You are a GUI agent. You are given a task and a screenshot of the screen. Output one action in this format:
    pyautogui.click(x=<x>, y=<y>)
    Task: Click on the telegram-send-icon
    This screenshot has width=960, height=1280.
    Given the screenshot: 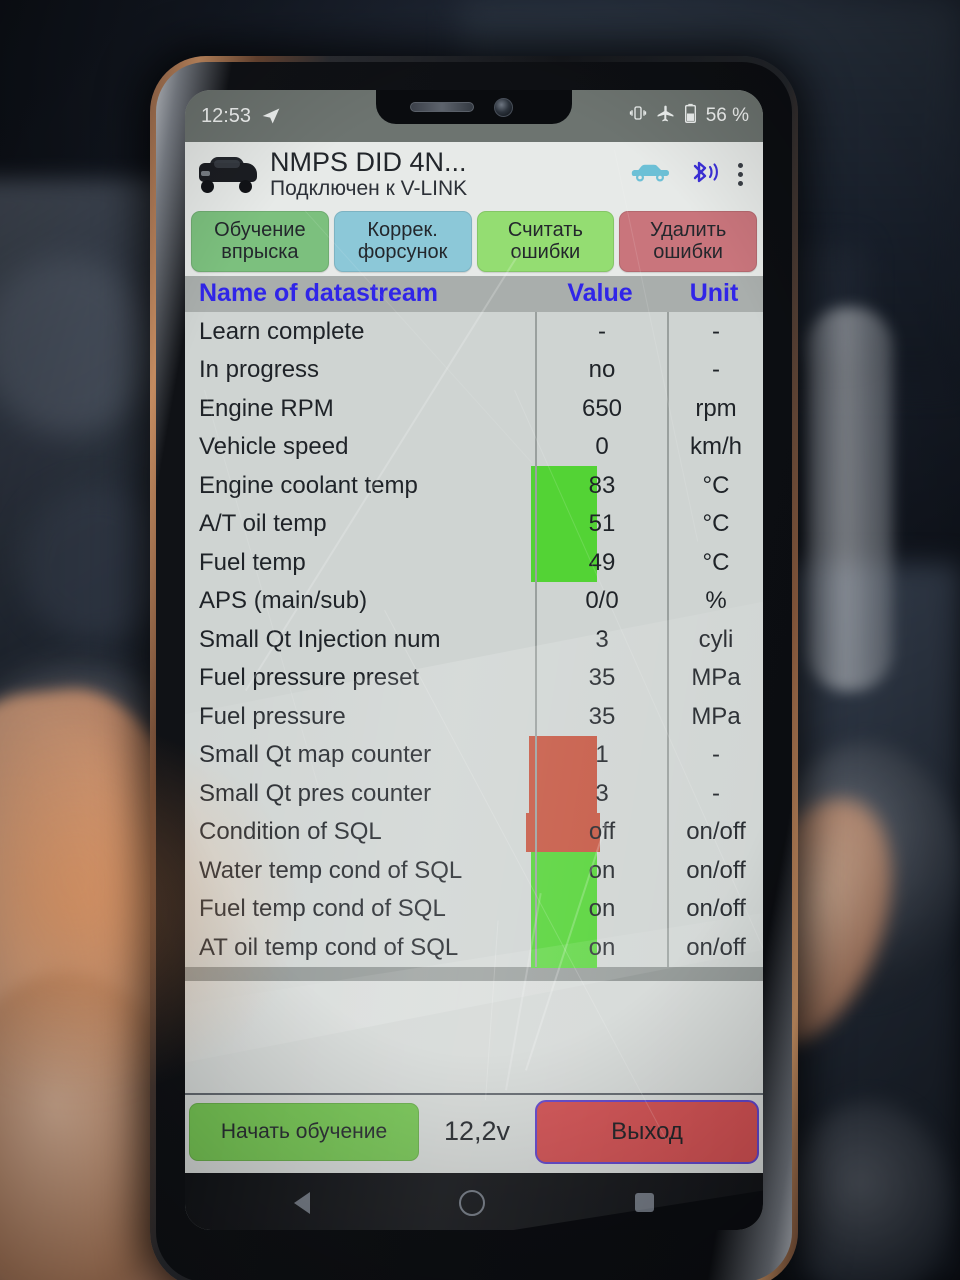 What is the action you would take?
    pyautogui.click(x=271, y=116)
    